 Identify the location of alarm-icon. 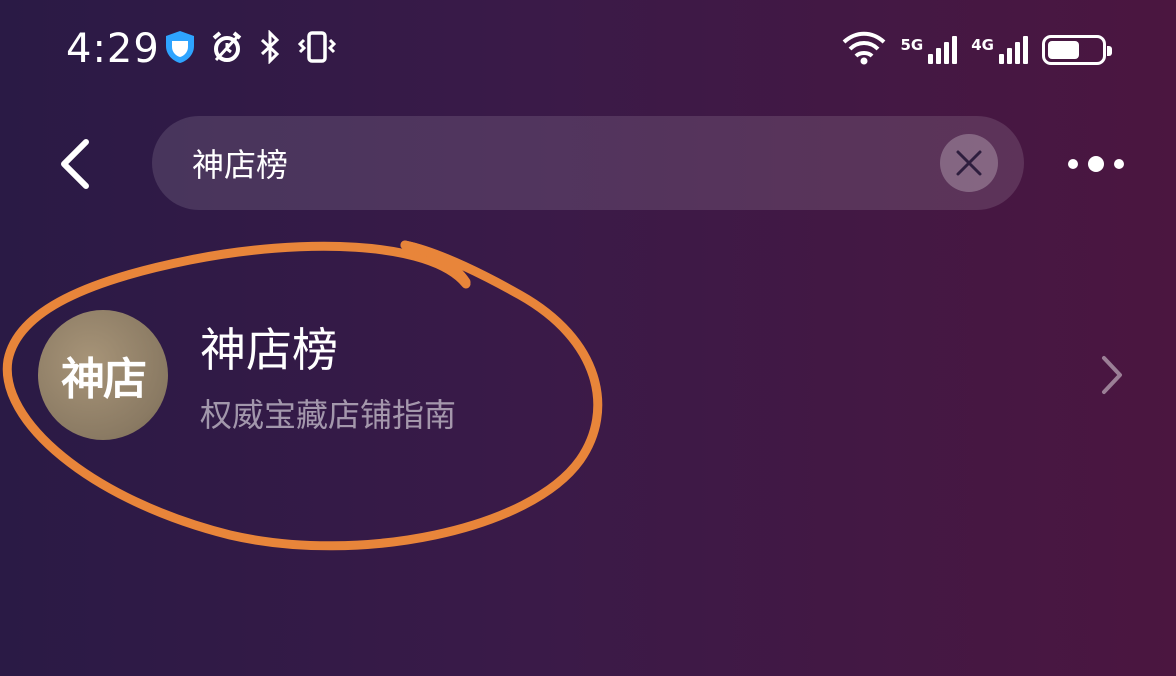
(227, 49).